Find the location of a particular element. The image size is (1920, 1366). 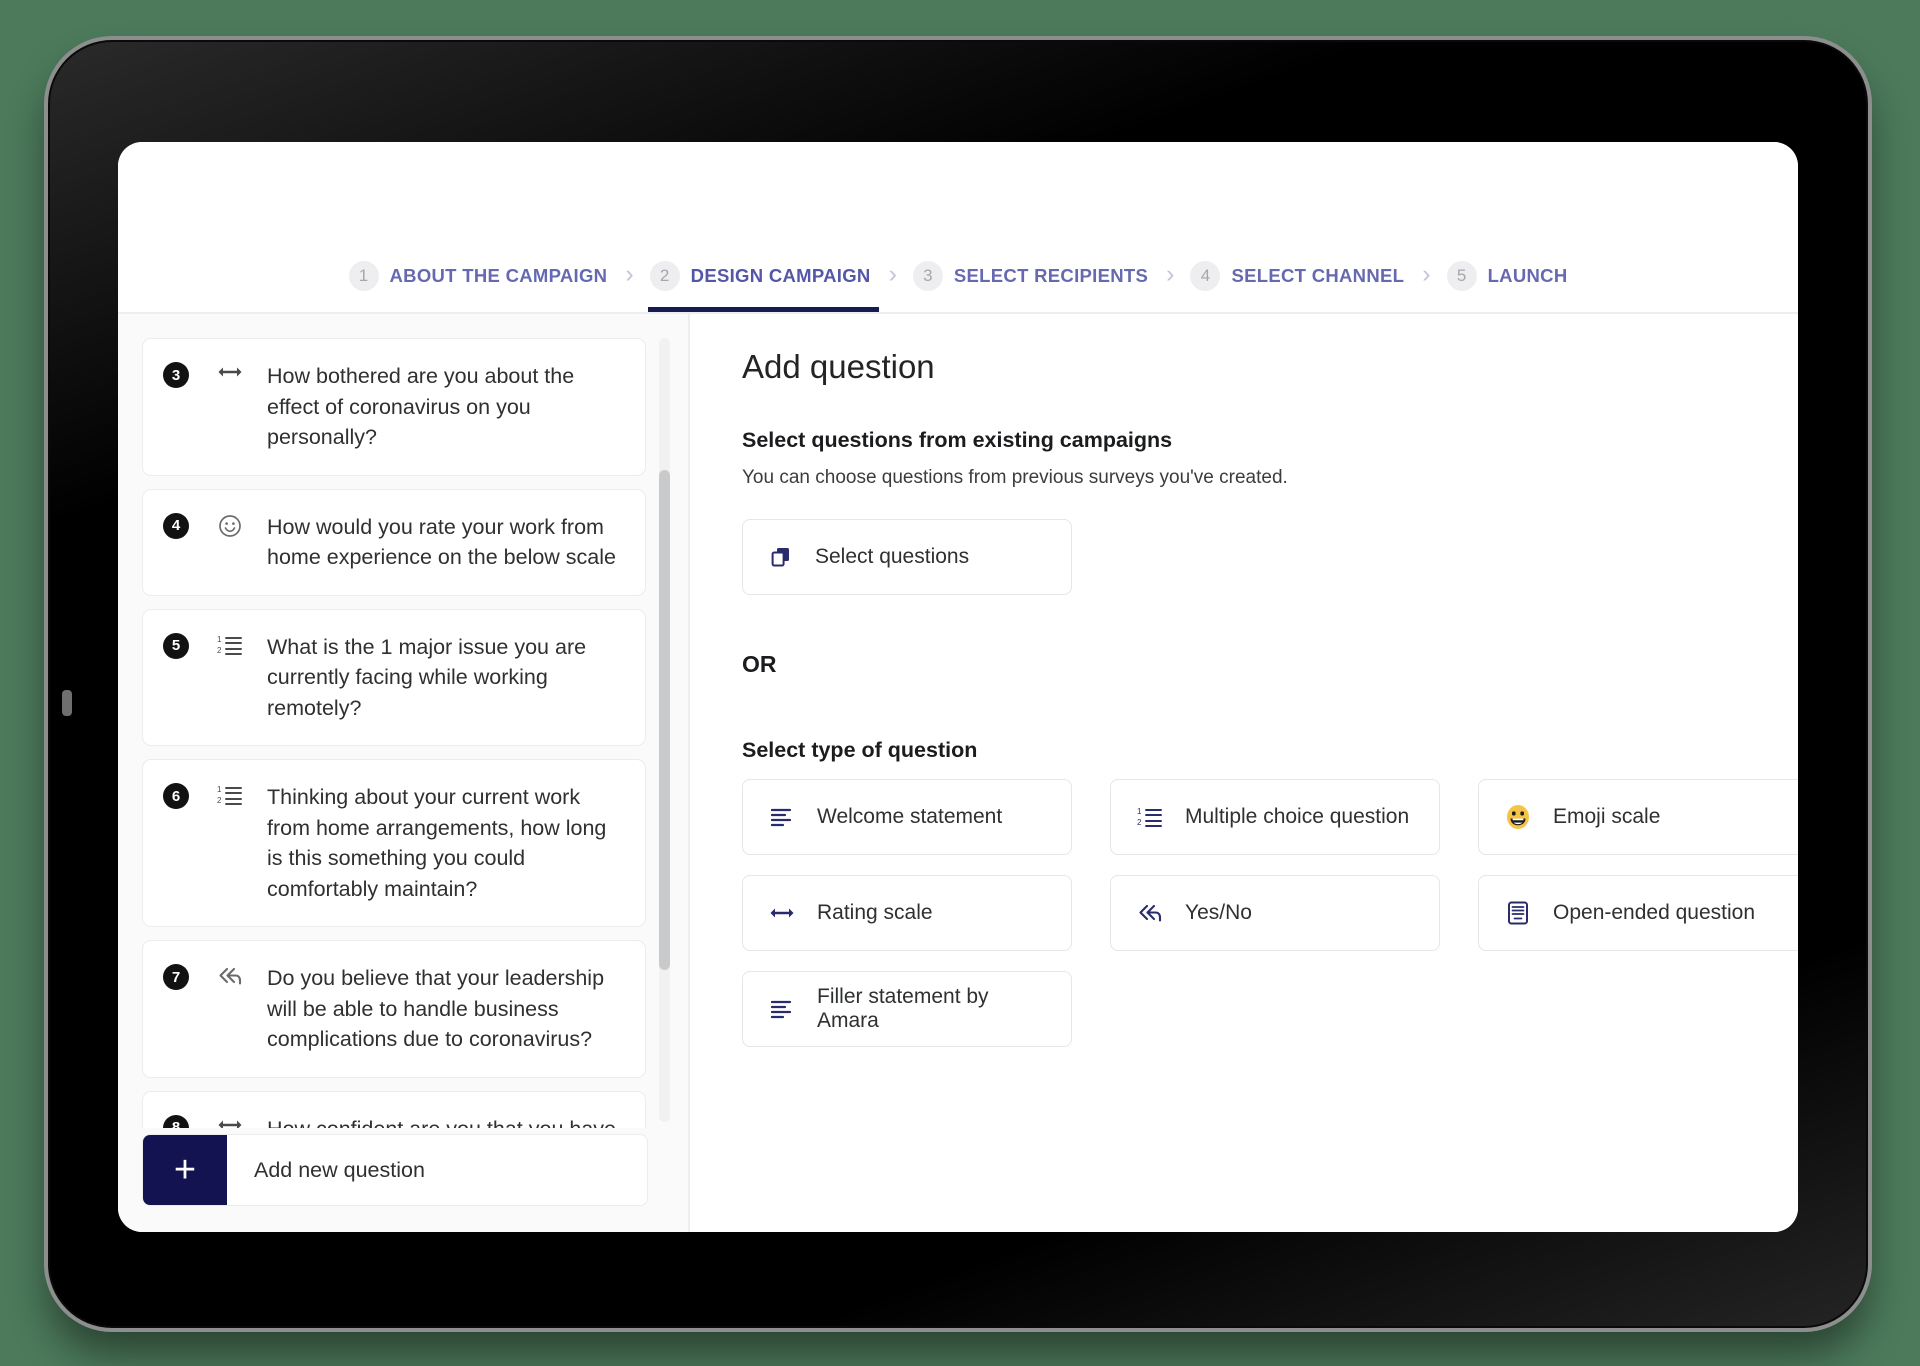

add-new-question-button: + Add new question is located at coordinates (395, 1170).